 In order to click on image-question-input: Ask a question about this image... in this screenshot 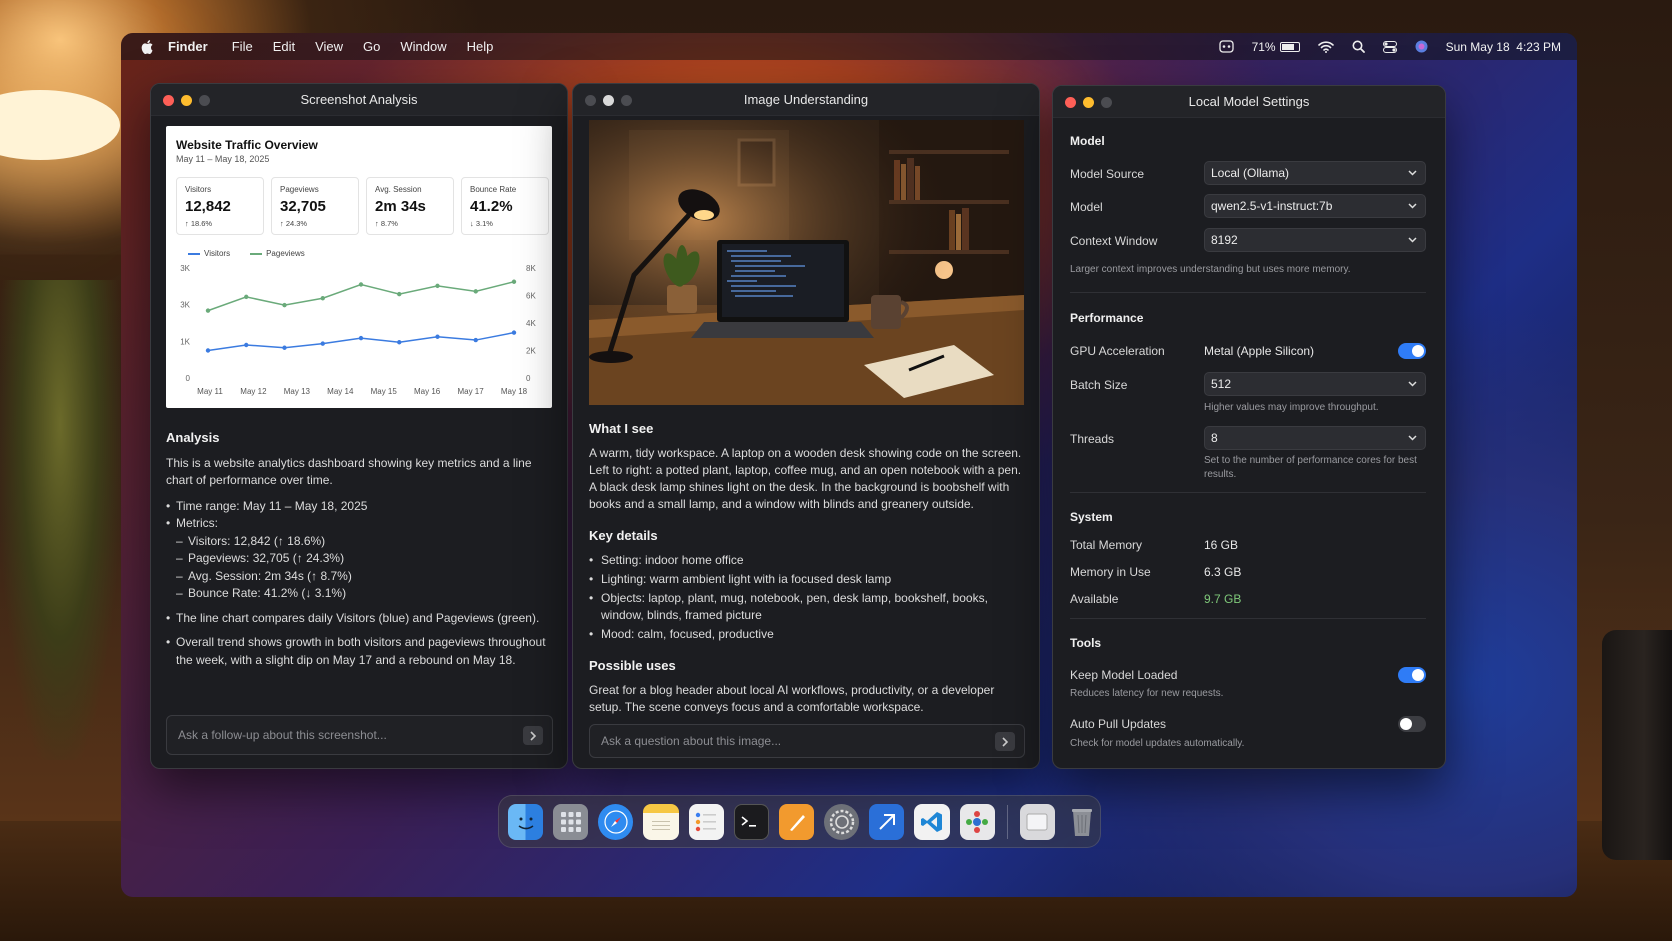, I will do `click(807, 741)`.